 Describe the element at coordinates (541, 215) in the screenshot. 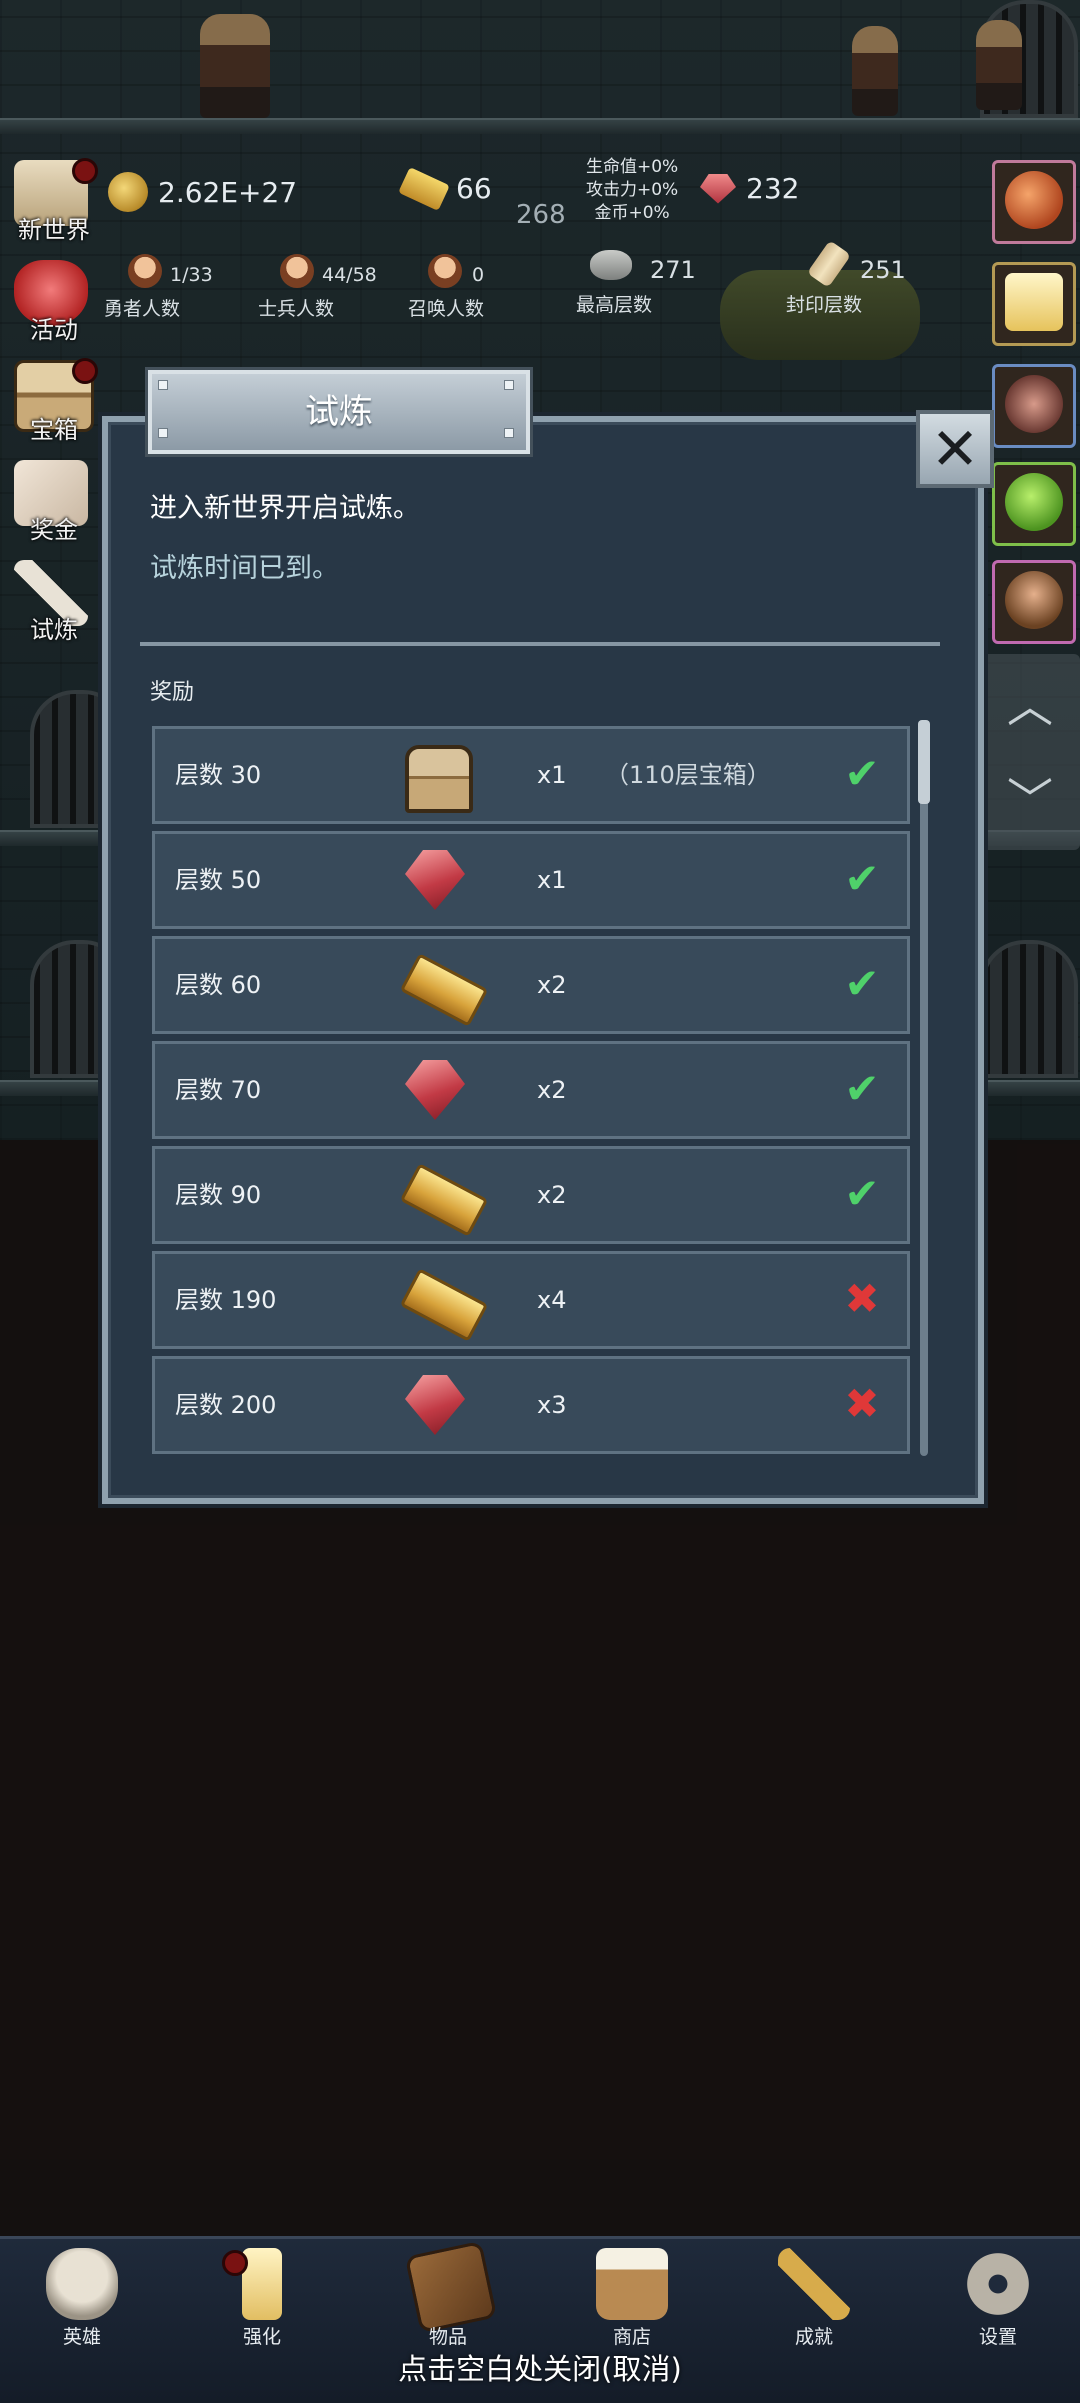

I see `center-value: 268` at that location.